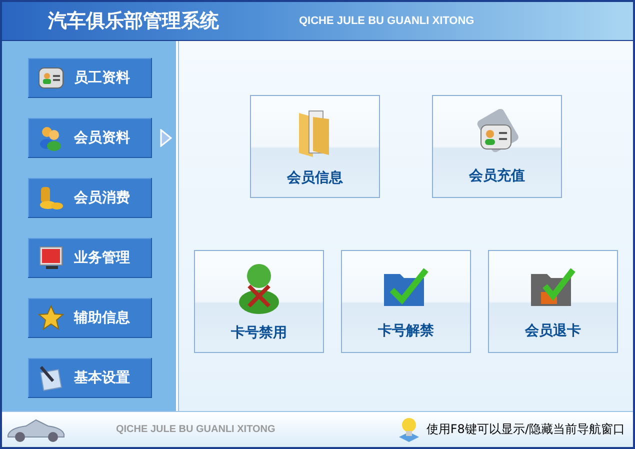 This screenshot has width=635, height=449. I want to click on id-card-icon, so click(51, 78).